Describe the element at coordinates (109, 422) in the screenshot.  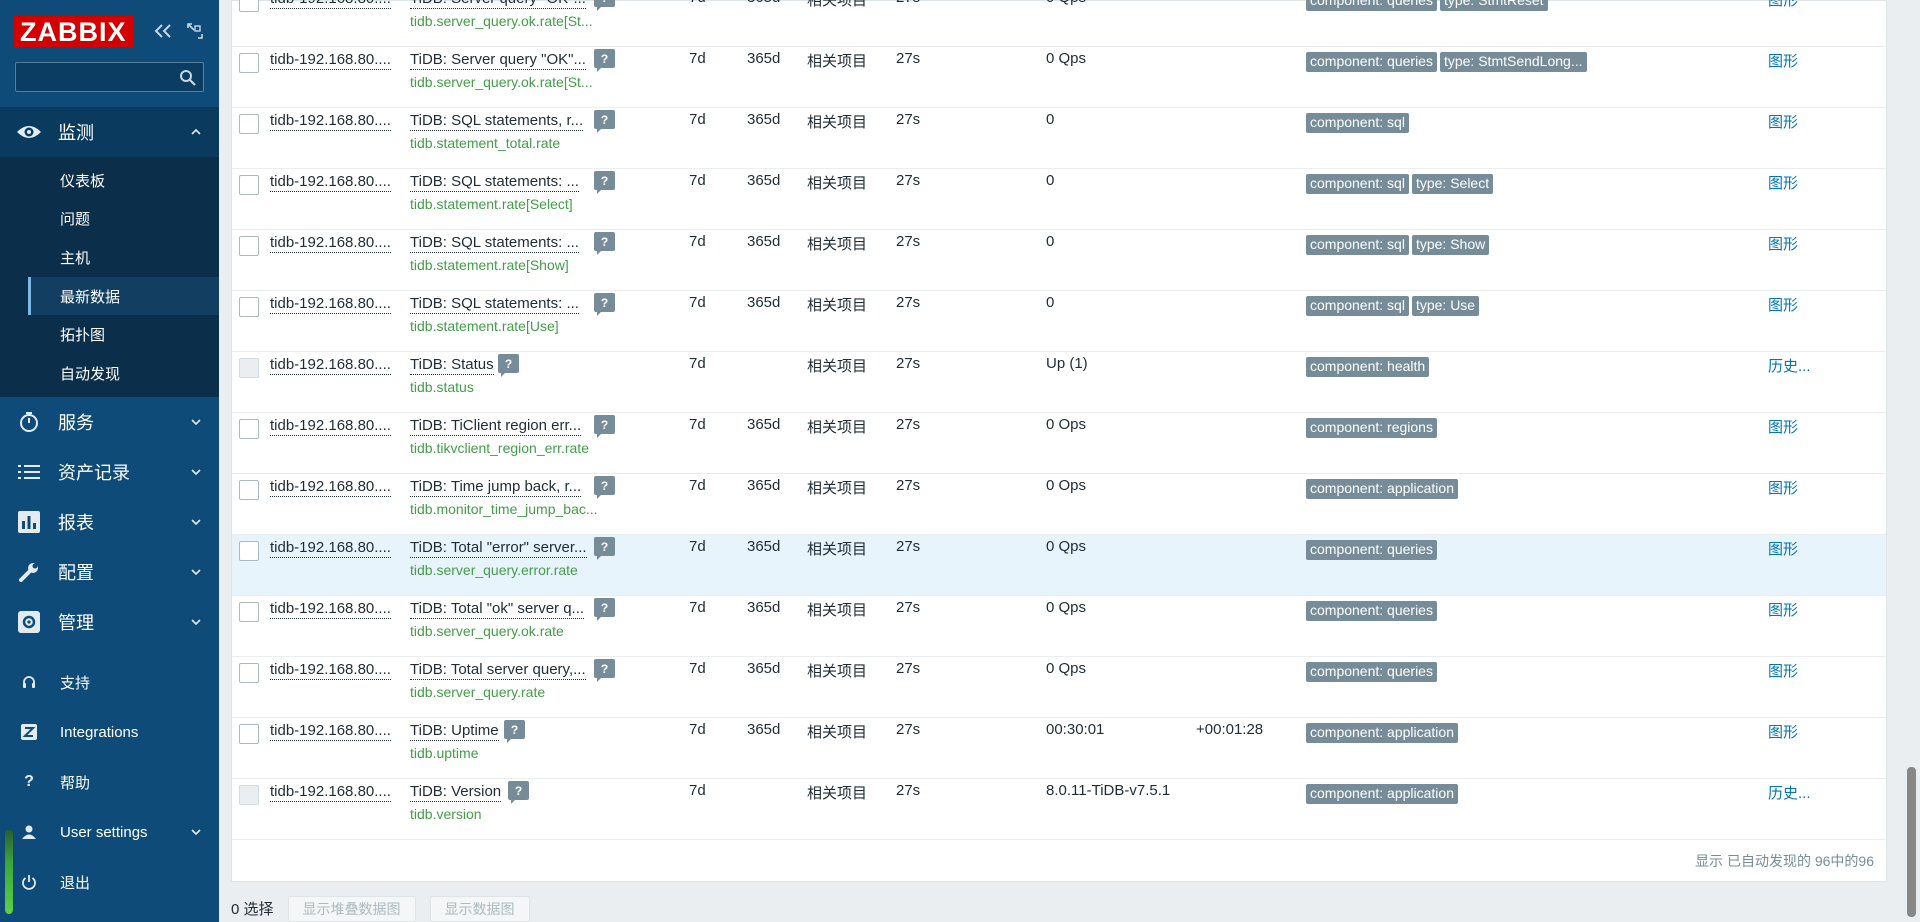
I see `menu-item-services: 服务` at that location.